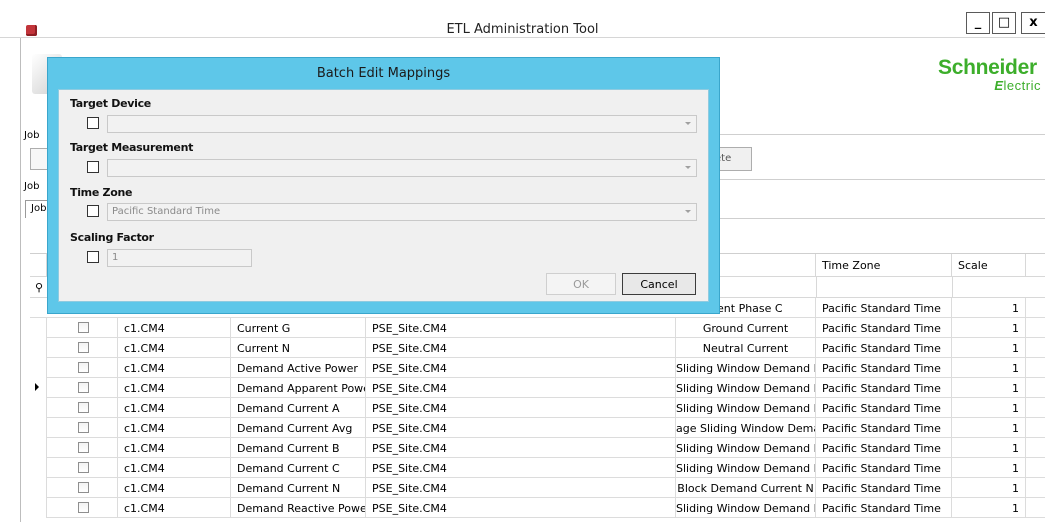  Describe the element at coordinates (93, 123) in the screenshot. I see `target-device-checkbox` at that location.